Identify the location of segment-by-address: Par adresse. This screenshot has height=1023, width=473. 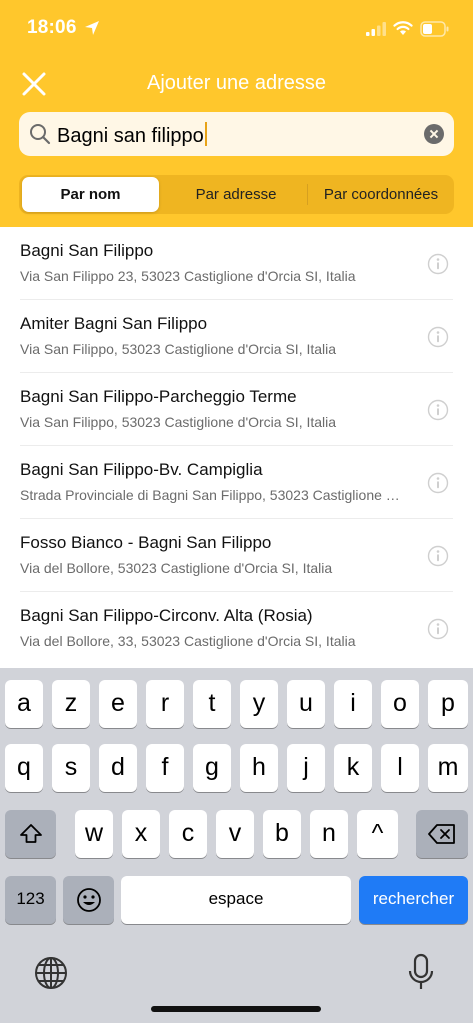
(236, 194).